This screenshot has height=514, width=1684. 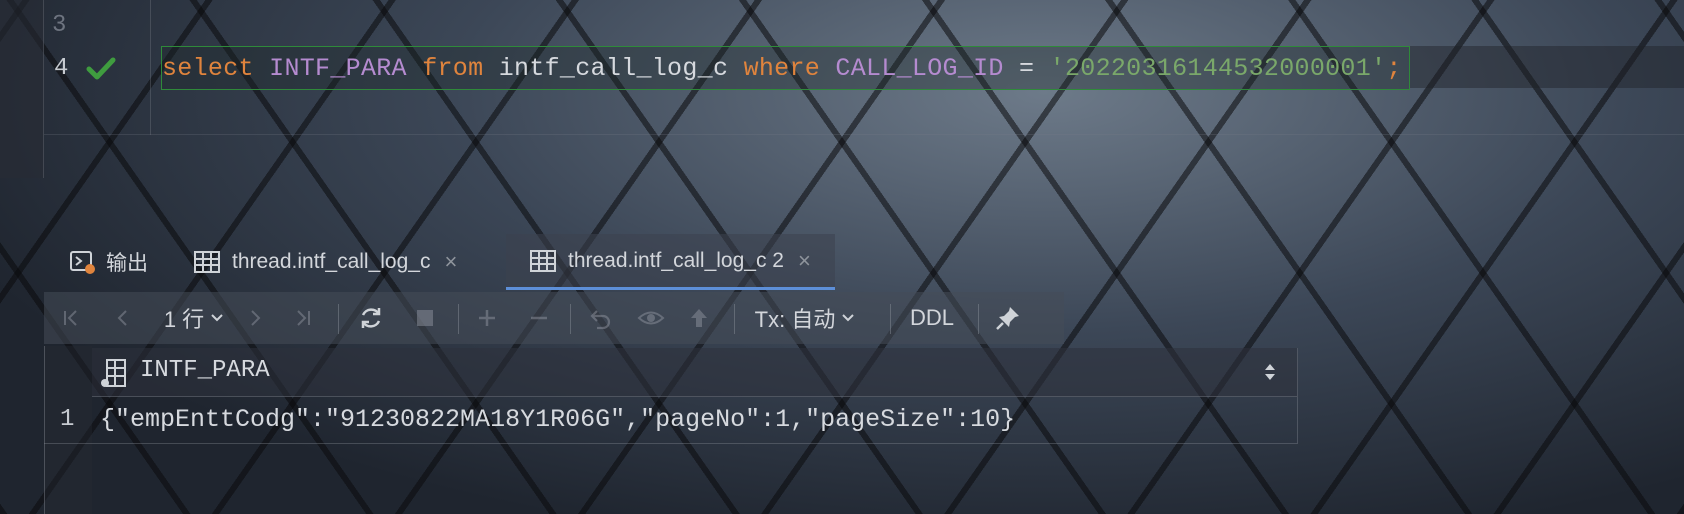 I want to click on sql-semicolon: ;, so click(x=1394, y=68).